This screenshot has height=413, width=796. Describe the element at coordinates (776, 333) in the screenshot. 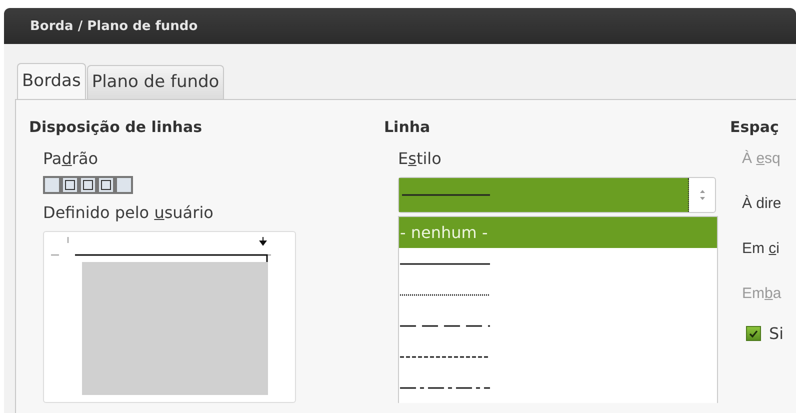

I see `checkbox-label: Si` at that location.